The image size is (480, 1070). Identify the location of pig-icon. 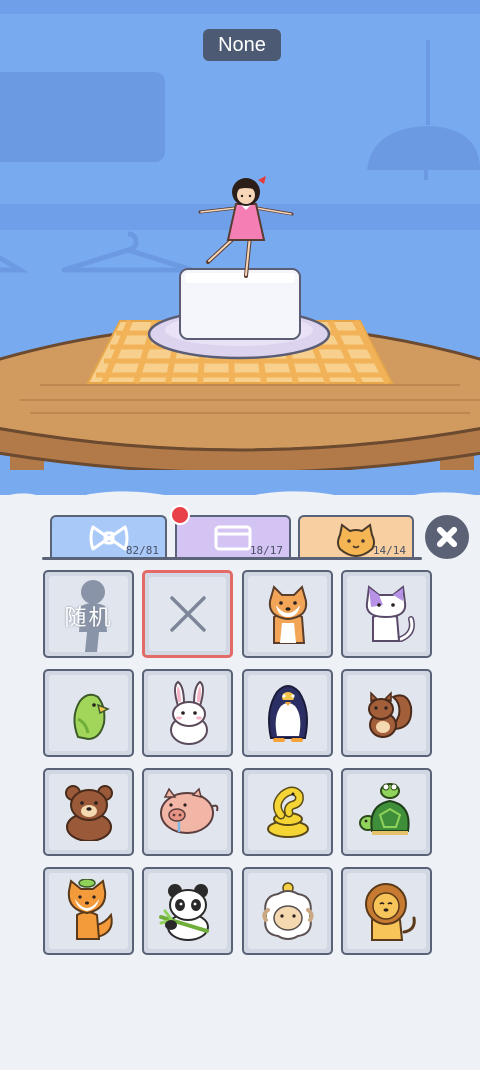
(188, 810).